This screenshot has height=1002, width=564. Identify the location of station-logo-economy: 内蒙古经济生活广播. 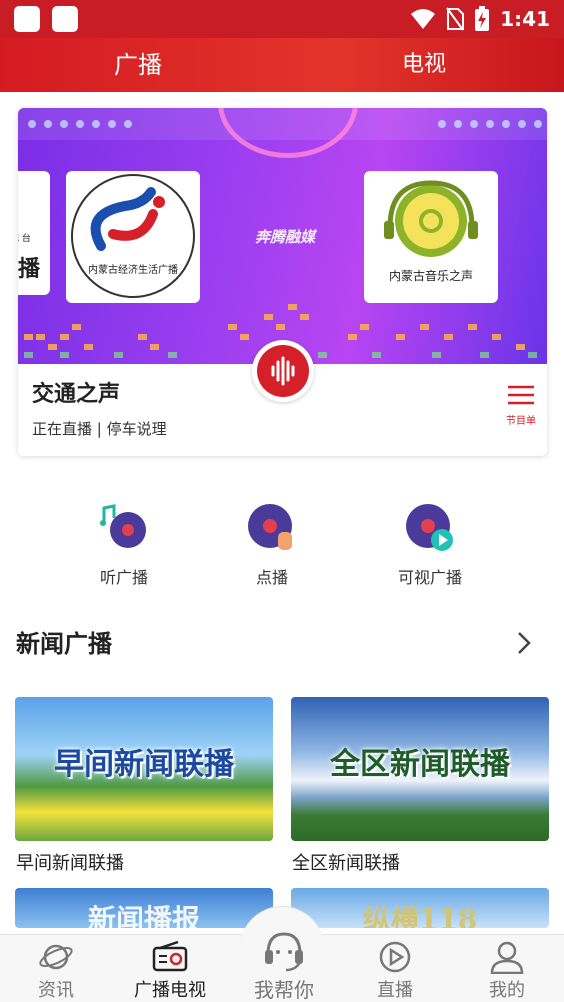
(133, 237).